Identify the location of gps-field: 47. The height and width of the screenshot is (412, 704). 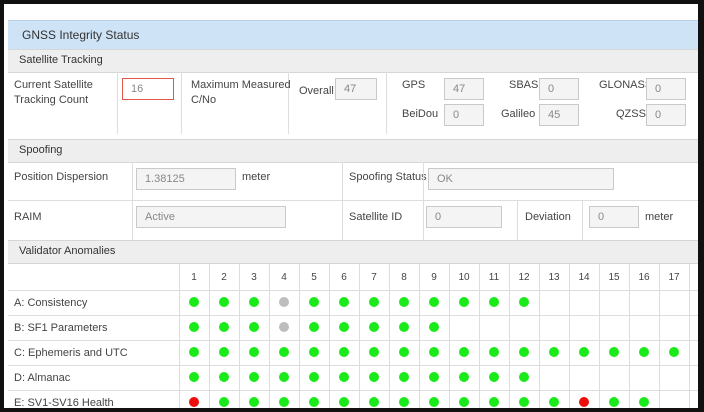
(464, 89).